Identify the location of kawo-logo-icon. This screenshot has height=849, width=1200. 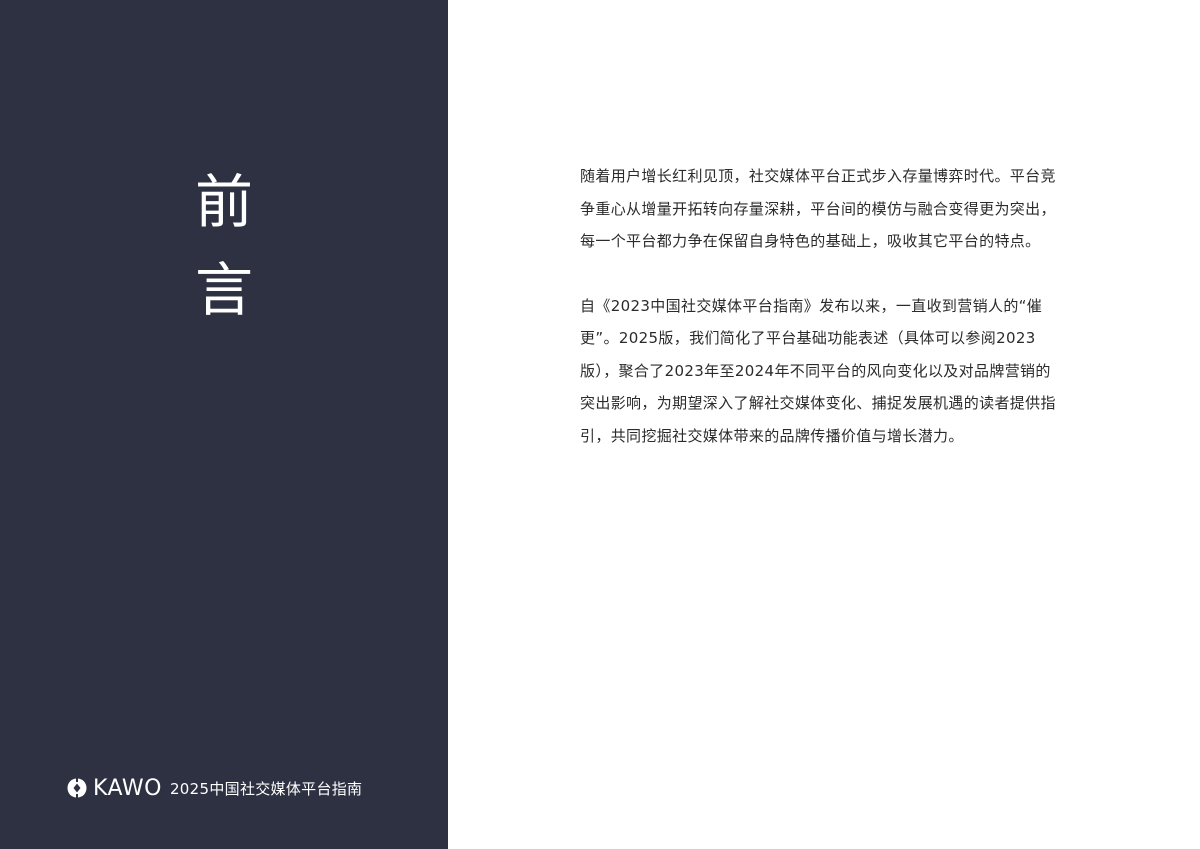
(77, 788).